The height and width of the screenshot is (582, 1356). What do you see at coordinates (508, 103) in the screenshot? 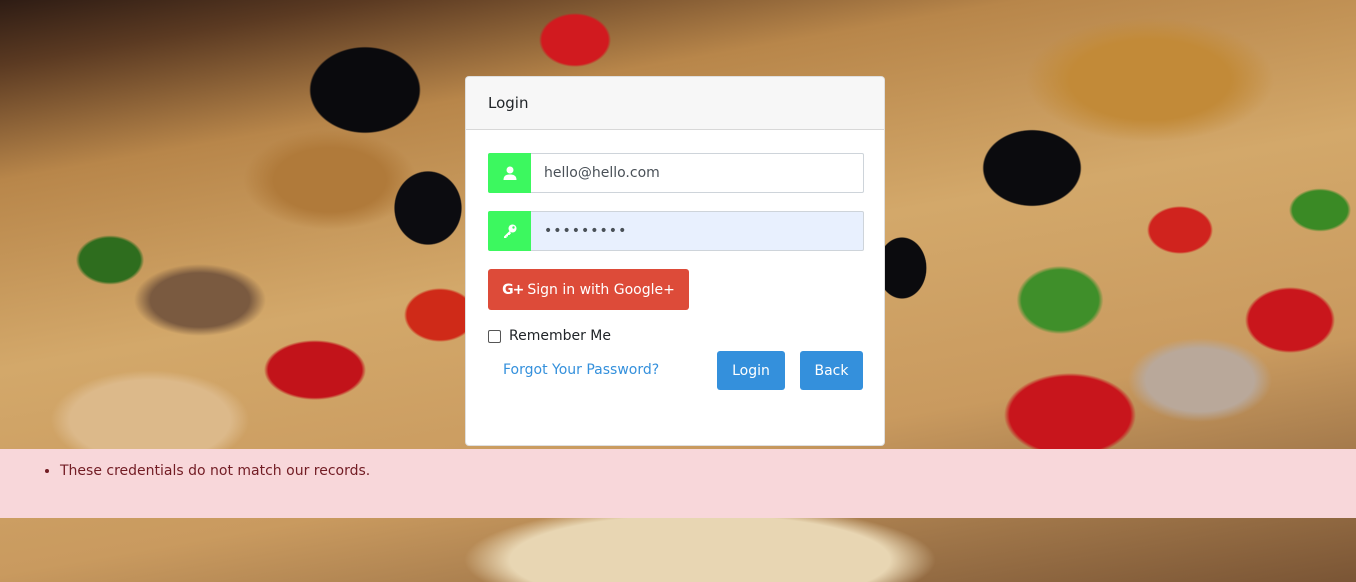
I see `card-title: Login` at bounding box center [508, 103].